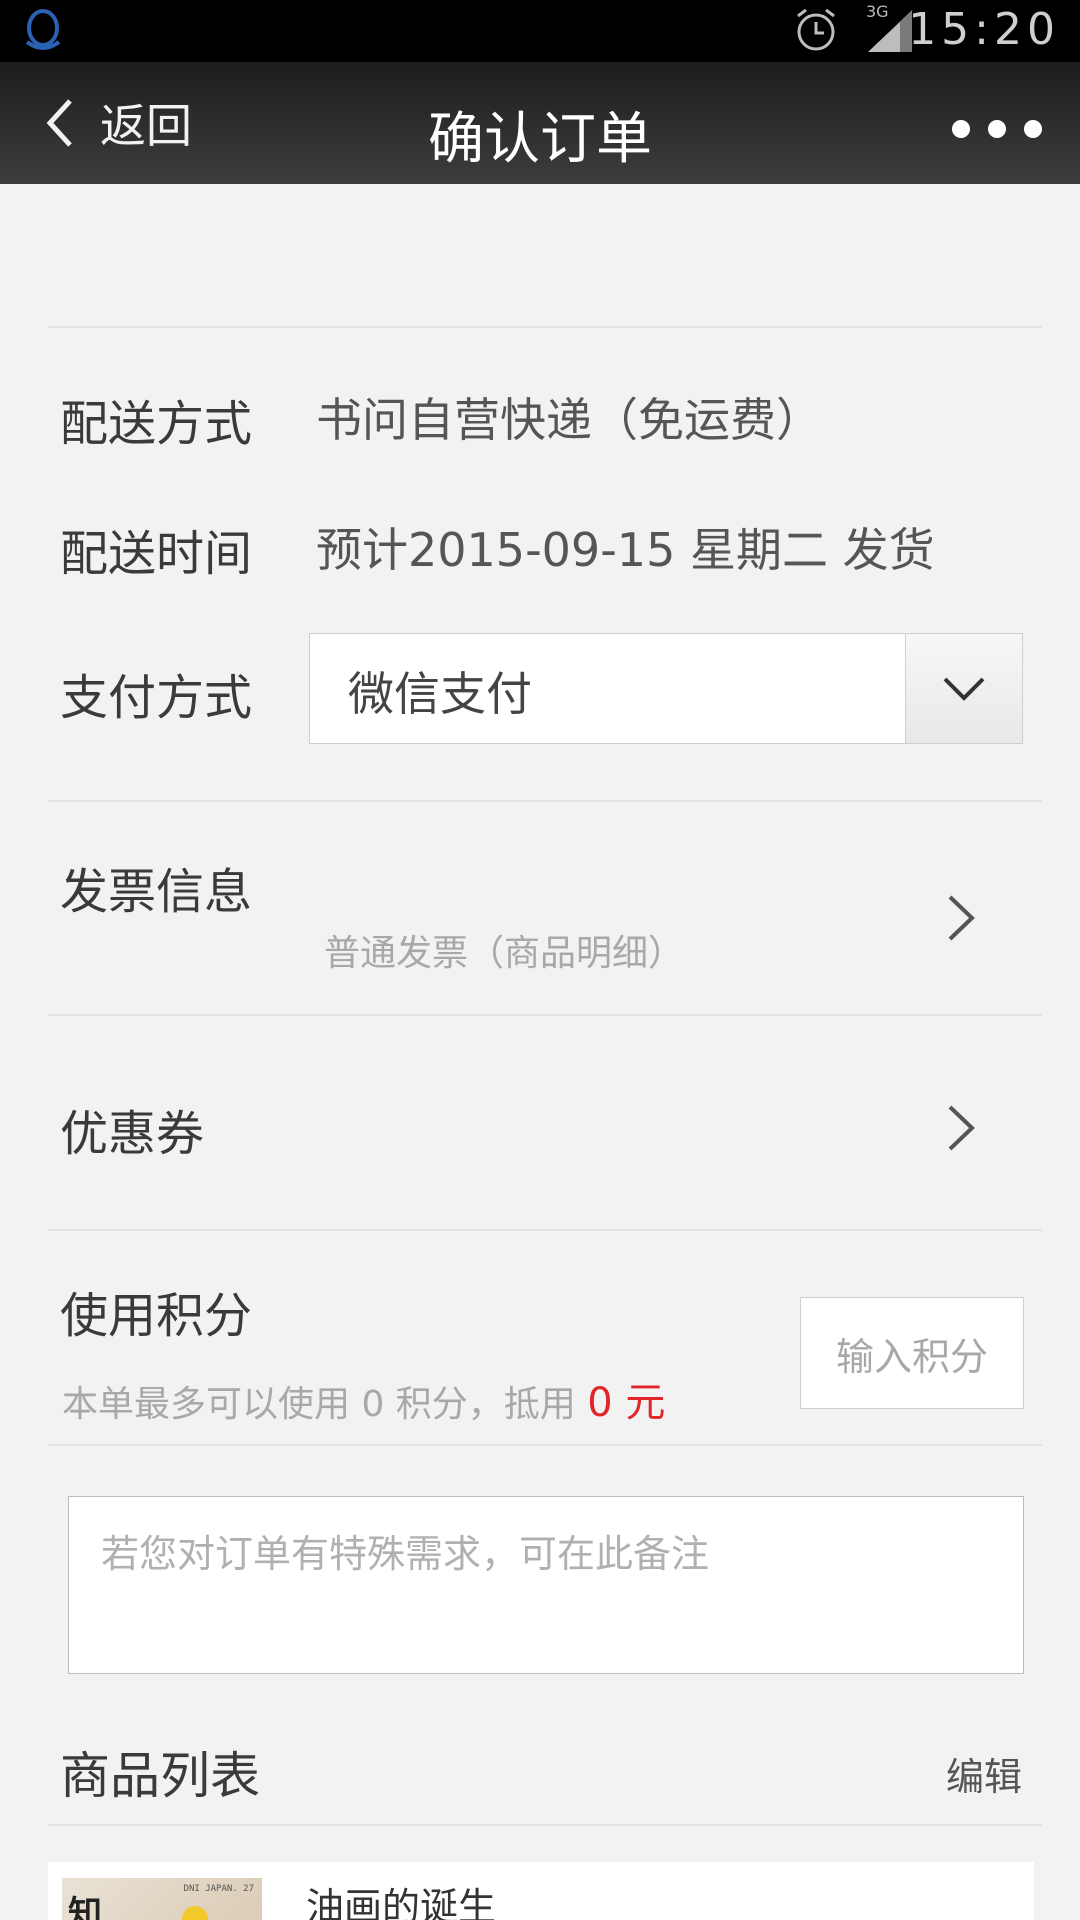 Image resolution: width=1080 pixels, height=1920 pixels. What do you see at coordinates (218, 1889) in the screenshot?
I see `thumbnail-small-text: DNI JAPAN. 27` at bounding box center [218, 1889].